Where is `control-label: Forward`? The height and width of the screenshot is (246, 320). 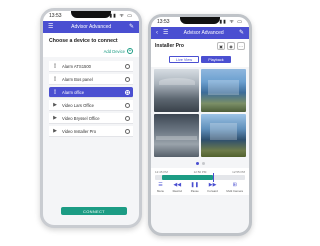
control-label: Forward is located at coordinates (212, 191).